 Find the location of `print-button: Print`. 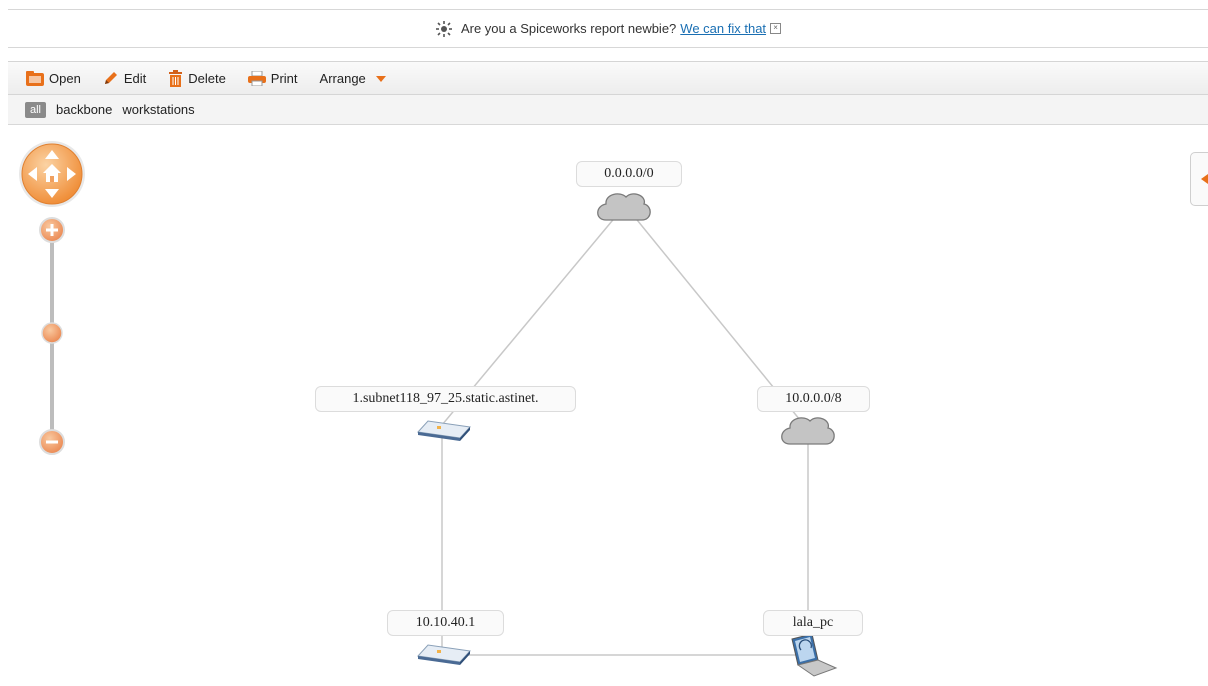

print-button: Print is located at coordinates (272, 78).